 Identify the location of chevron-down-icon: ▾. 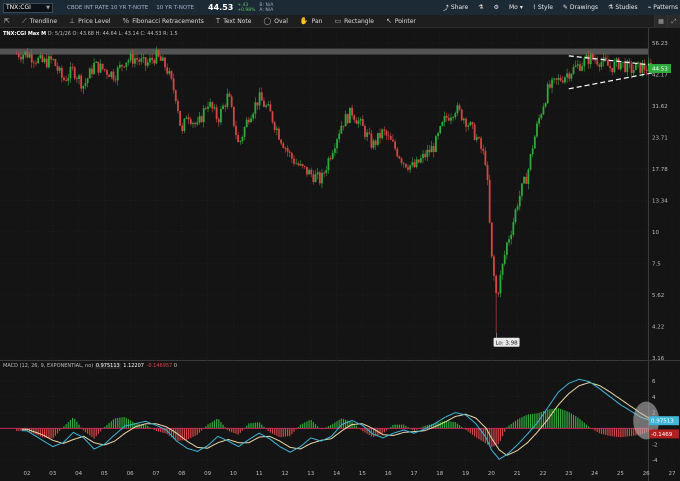
(521, 7).